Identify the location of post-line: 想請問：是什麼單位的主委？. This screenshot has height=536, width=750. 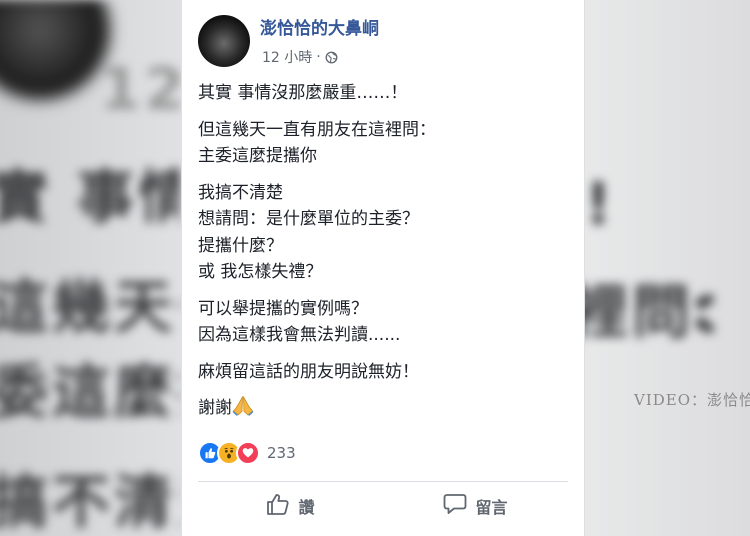
(308, 219).